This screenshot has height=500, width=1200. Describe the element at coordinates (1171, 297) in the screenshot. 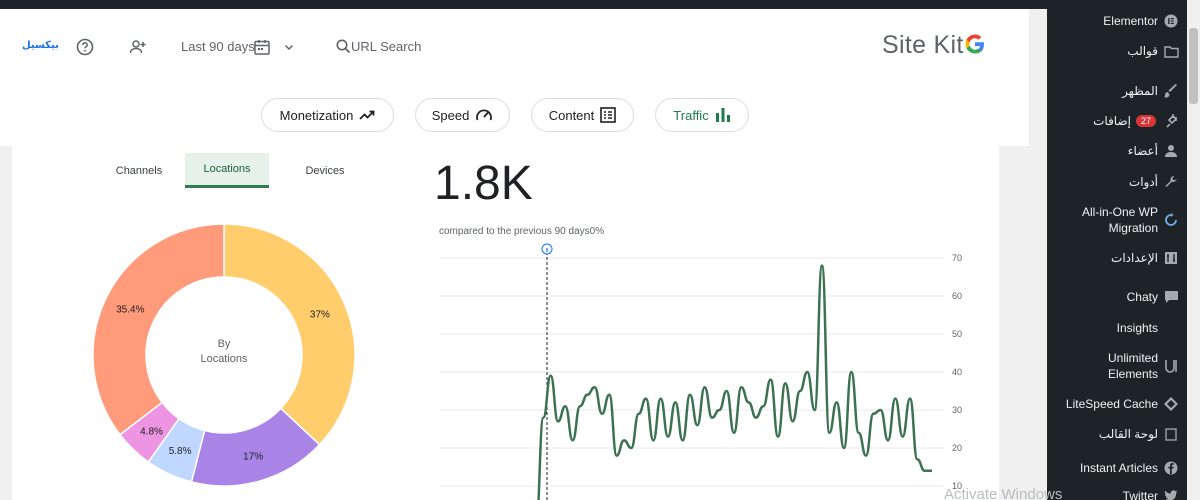

I see `chat-icon` at that location.